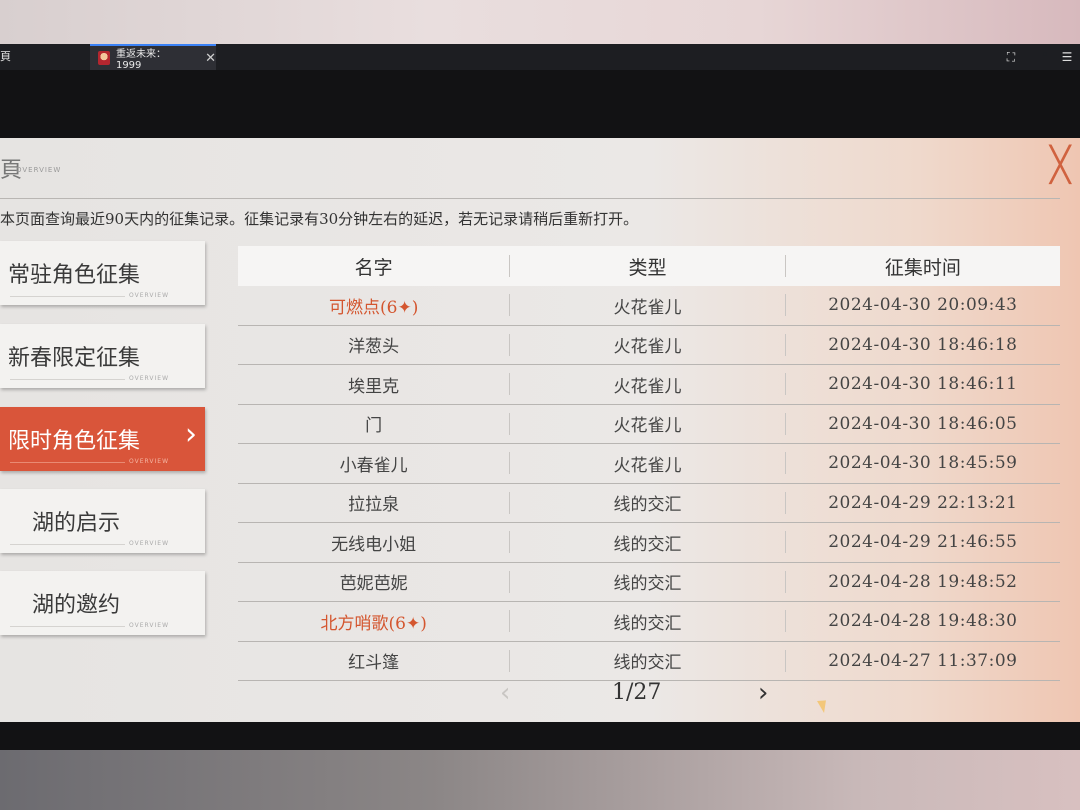  What do you see at coordinates (923, 423) in the screenshot?
I see `cell-time: 2024-04-30 18:46:05` at bounding box center [923, 423].